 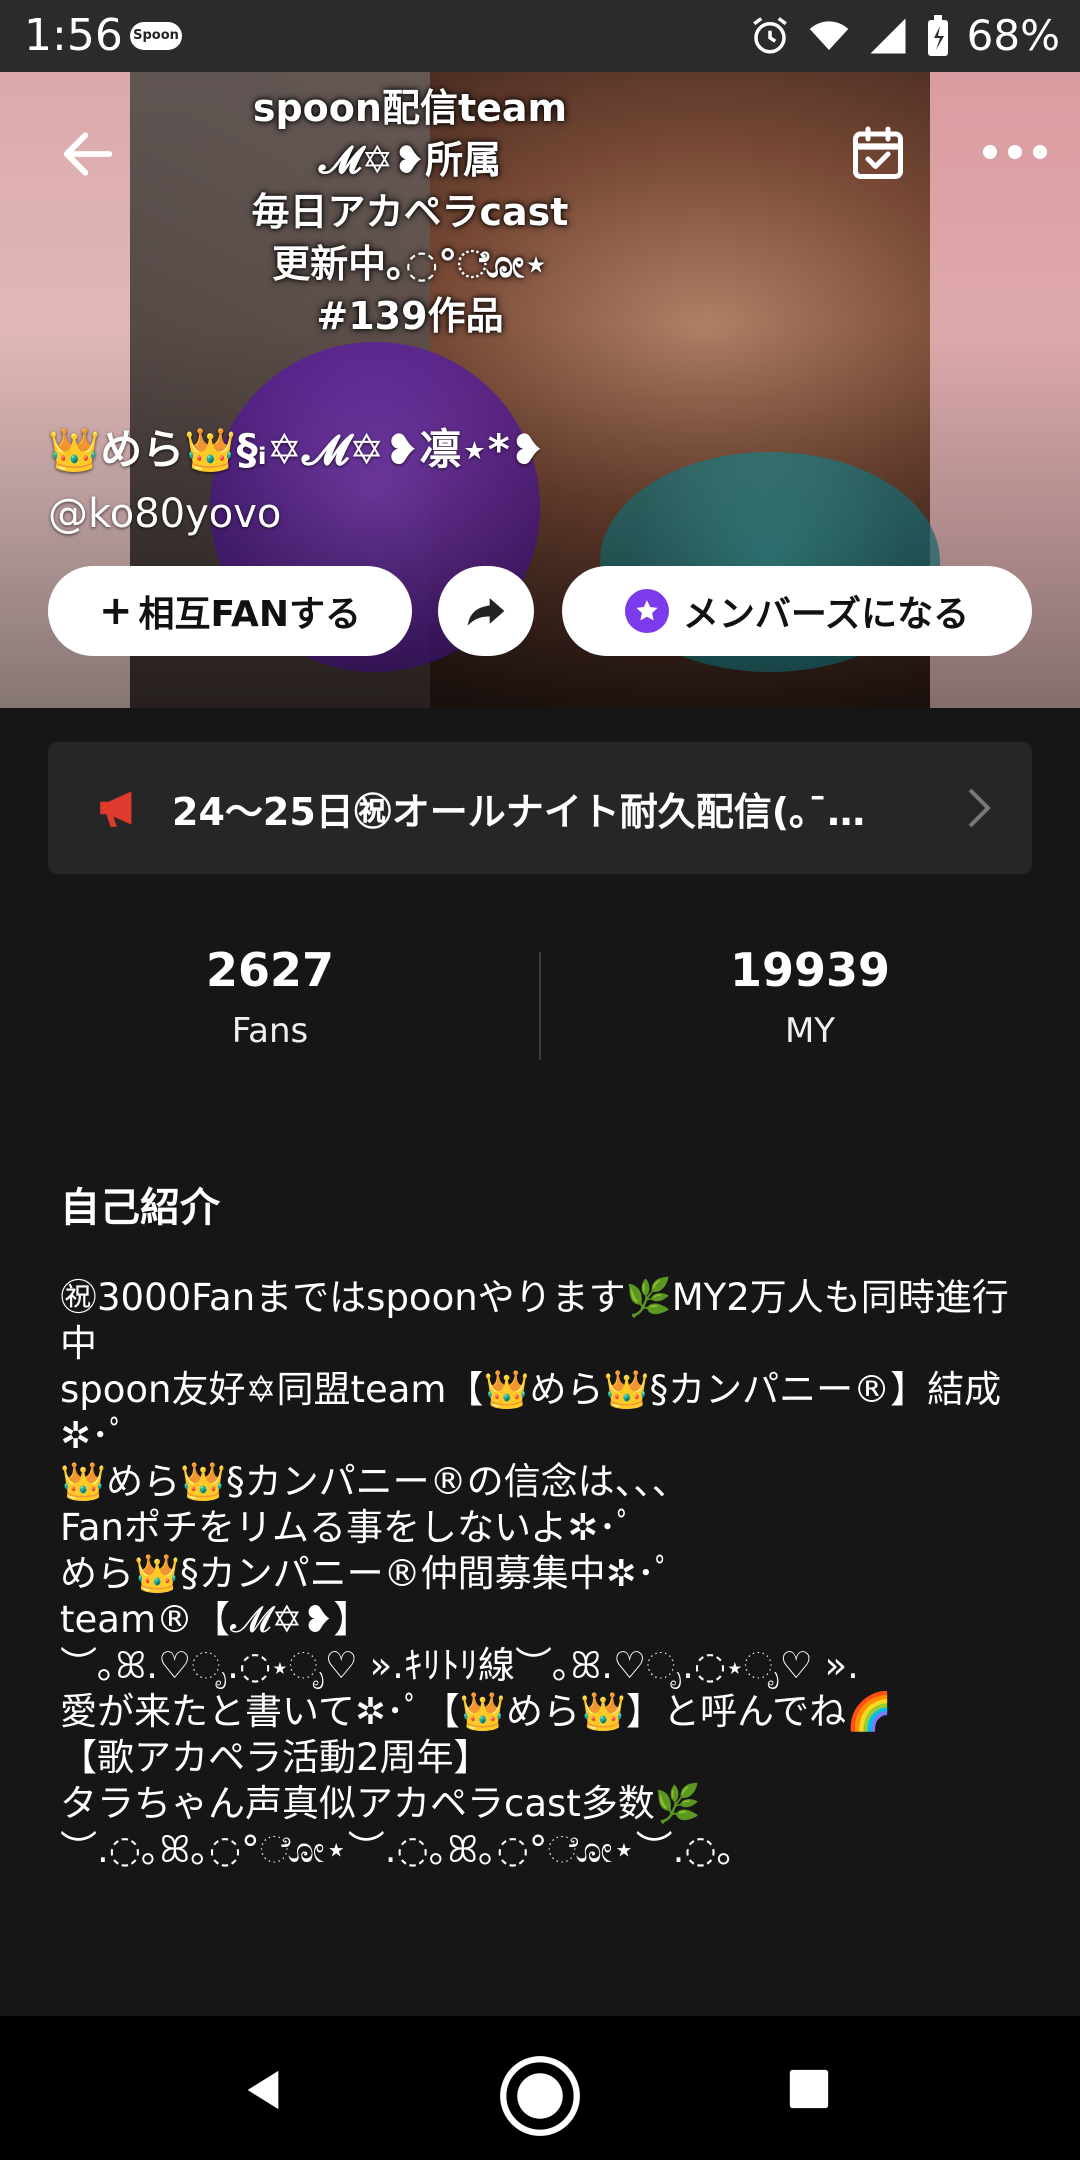 What do you see at coordinates (116, 611) in the screenshot?
I see `plus-icon: +` at bounding box center [116, 611].